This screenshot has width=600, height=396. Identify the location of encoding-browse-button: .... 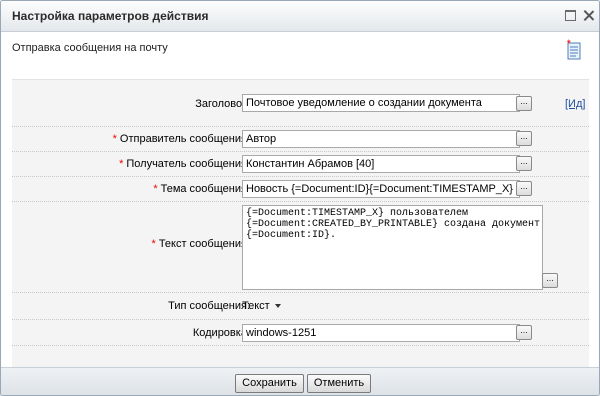
(524, 332).